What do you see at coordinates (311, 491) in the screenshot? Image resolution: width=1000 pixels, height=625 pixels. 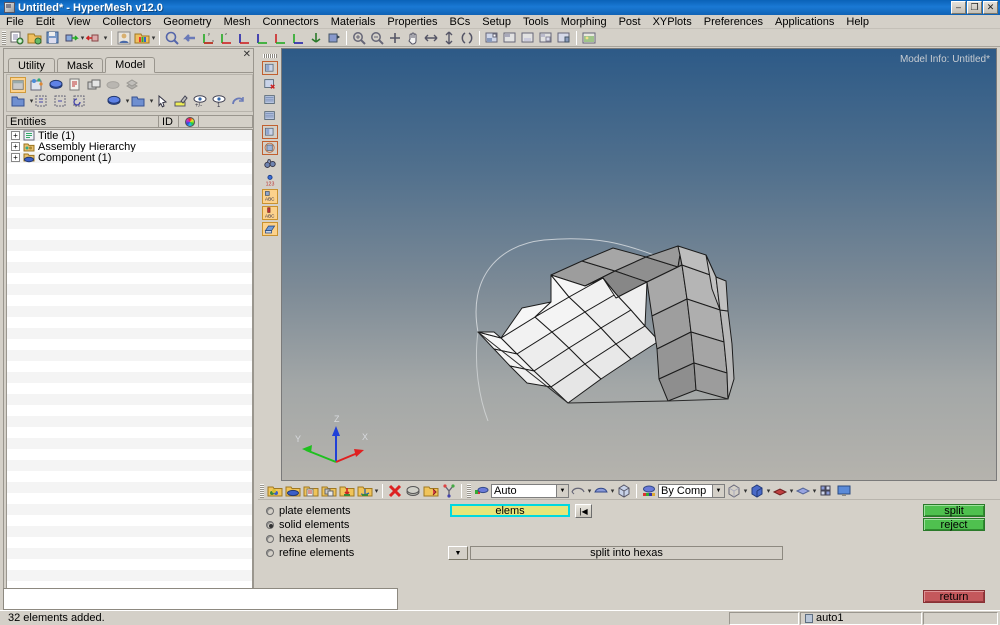 I see `include-red-icon` at bounding box center [311, 491].